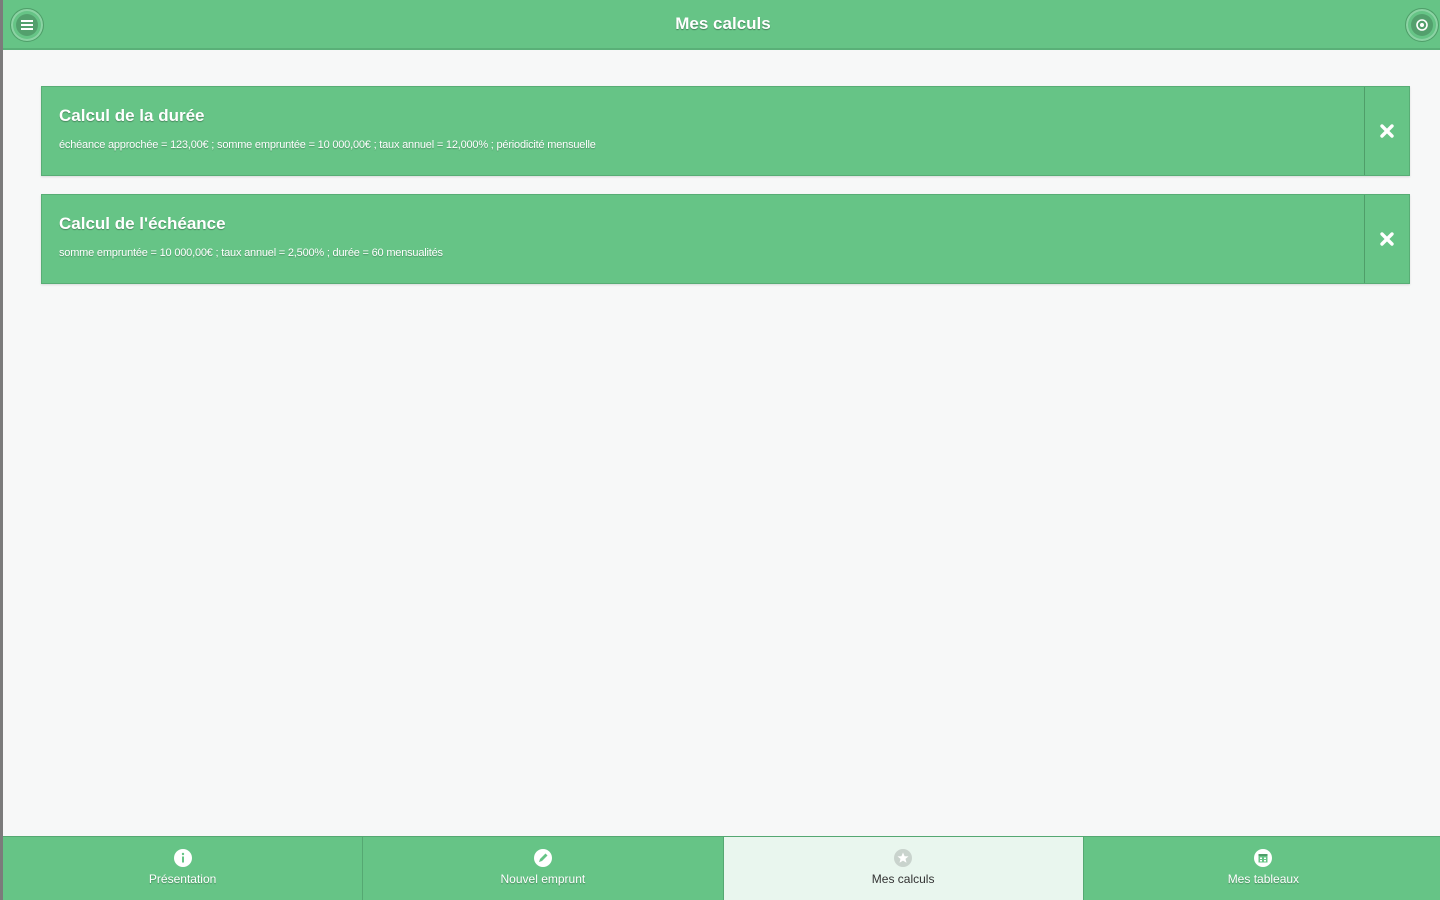 The width and height of the screenshot is (1440, 900). I want to click on tab-mes-calculs: Mes calculs, so click(902, 868).